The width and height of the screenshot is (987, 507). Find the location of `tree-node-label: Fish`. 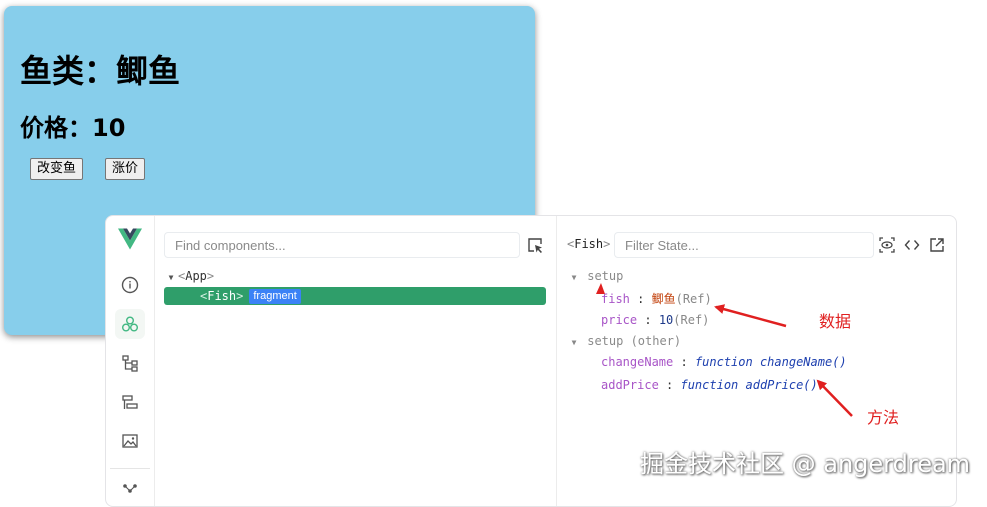

tree-node-label: Fish is located at coordinates (222, 296).